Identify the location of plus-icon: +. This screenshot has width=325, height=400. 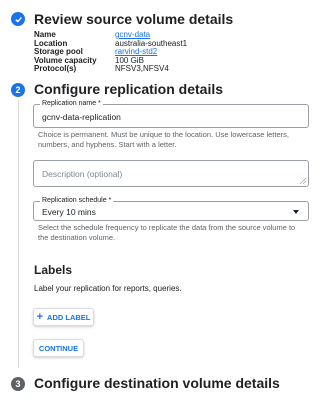
(40, 316).